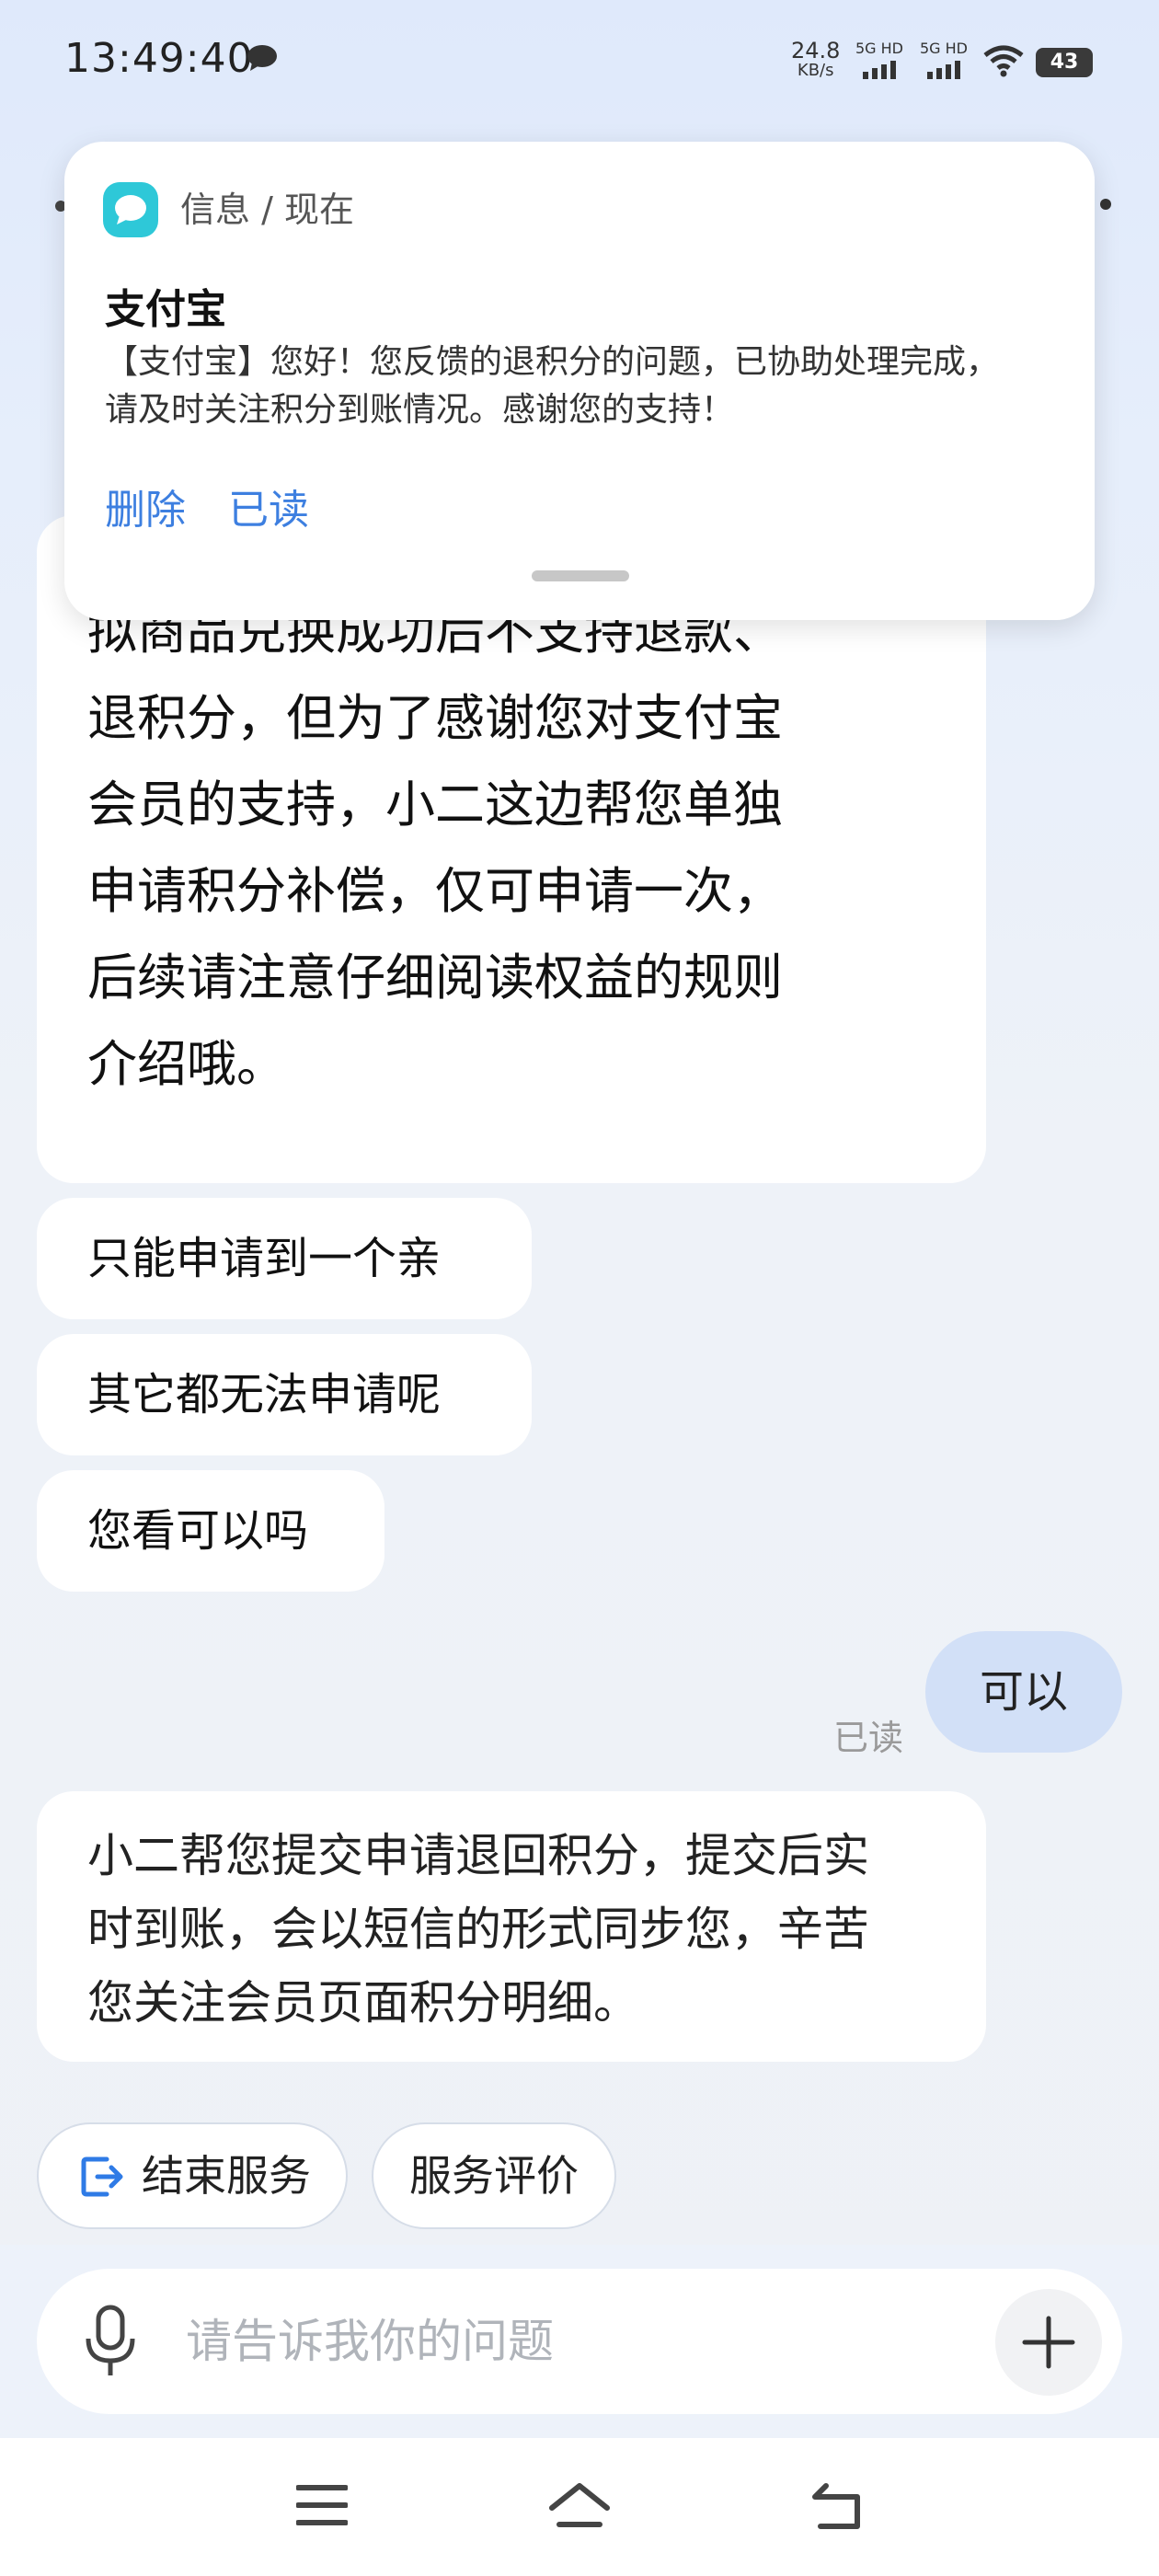 This screenshot has height=2576, width=1159. I want to click on agent-message-bubble: 其它都无法申请呢, so click(284, 1394).